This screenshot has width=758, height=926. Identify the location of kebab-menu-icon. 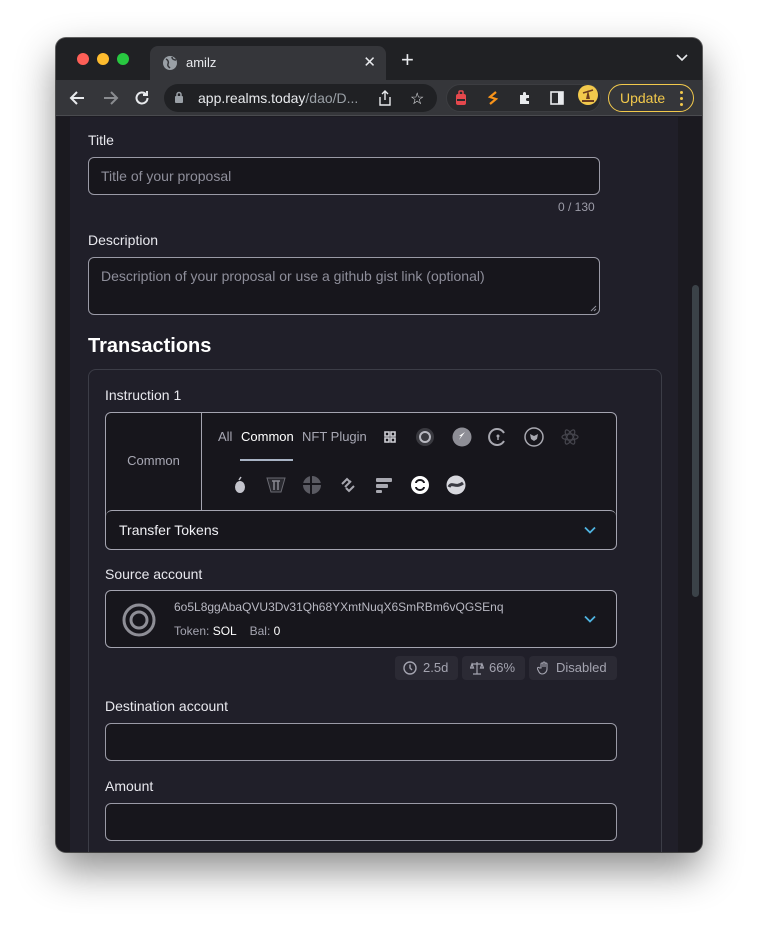
(682, 100).